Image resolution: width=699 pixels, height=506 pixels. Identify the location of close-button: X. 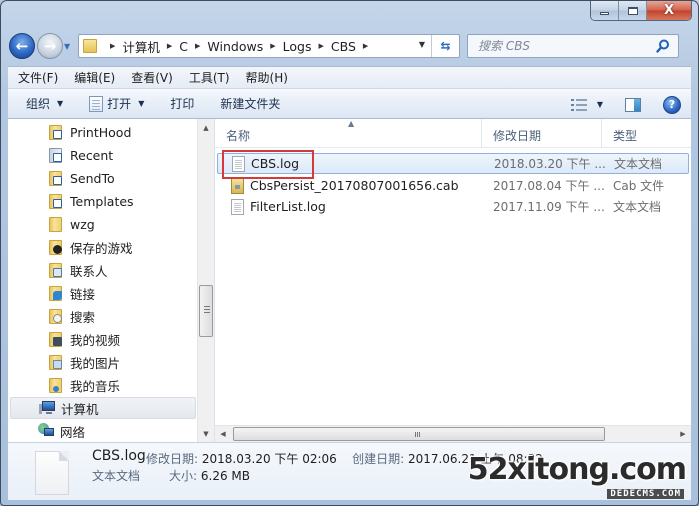
(669, 10).